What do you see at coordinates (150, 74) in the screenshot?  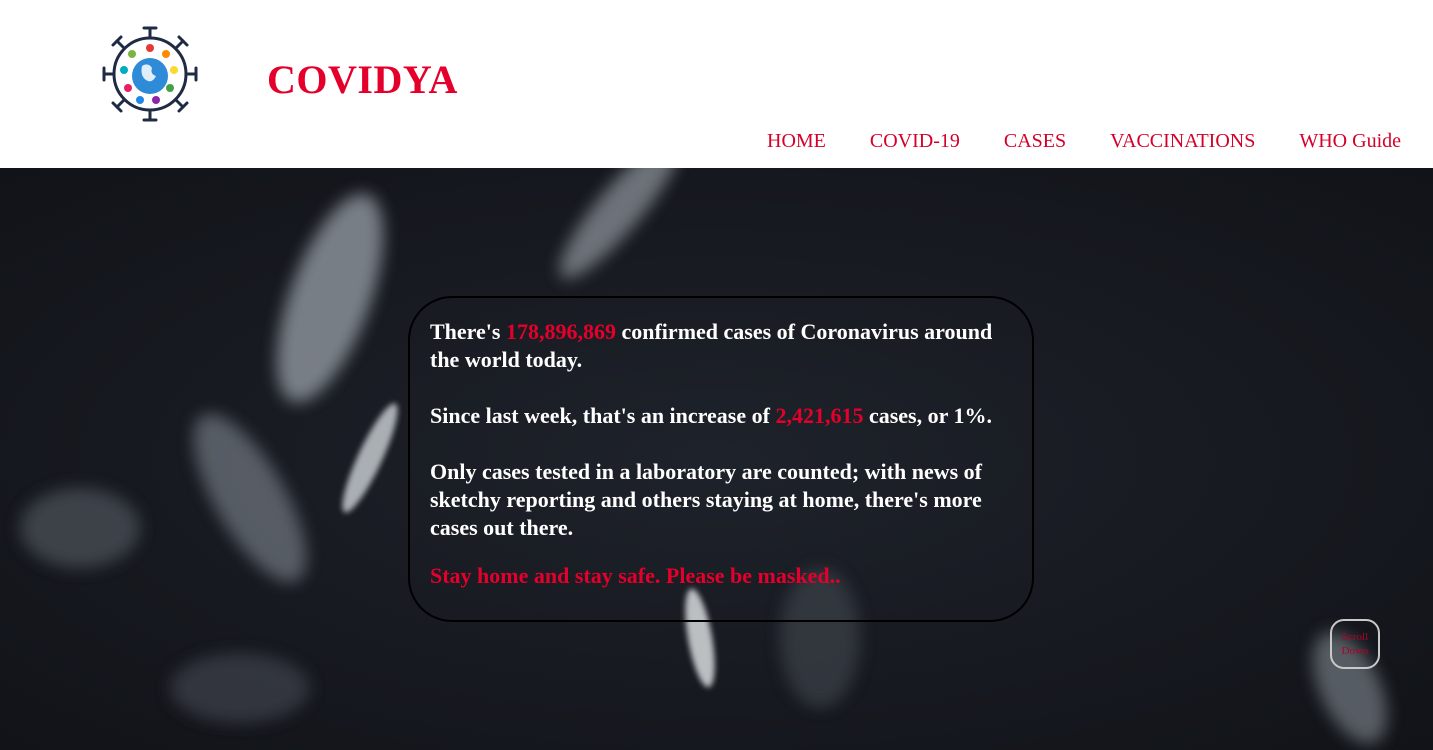 I see `virus-globe-logo-icon` at bounding box center [150, 74].